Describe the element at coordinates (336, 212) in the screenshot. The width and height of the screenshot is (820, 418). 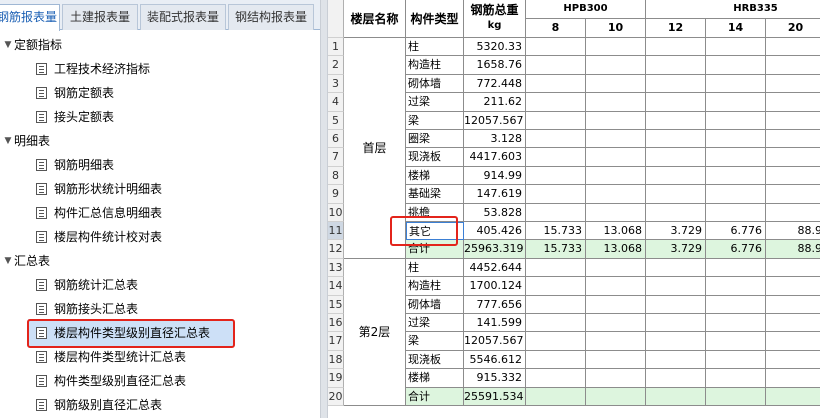
I see `row-number: 10` at that location.